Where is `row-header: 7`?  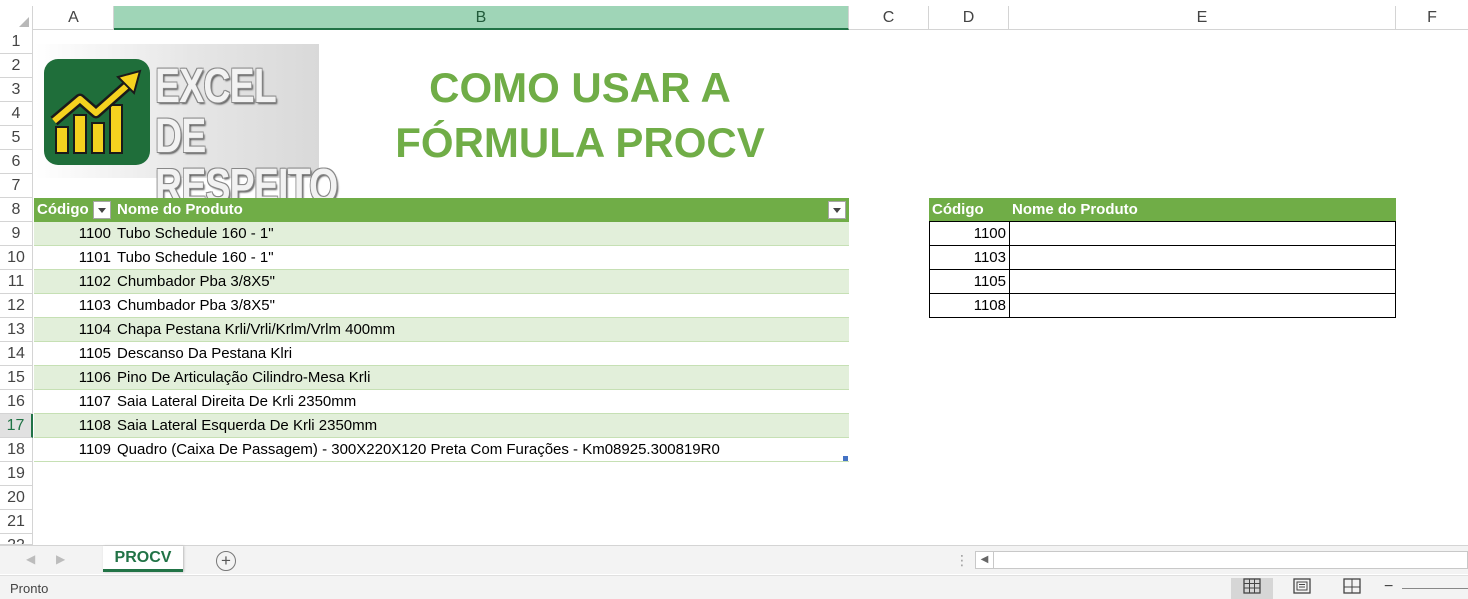
row-header: 7 is located at coordinates (16, 186).